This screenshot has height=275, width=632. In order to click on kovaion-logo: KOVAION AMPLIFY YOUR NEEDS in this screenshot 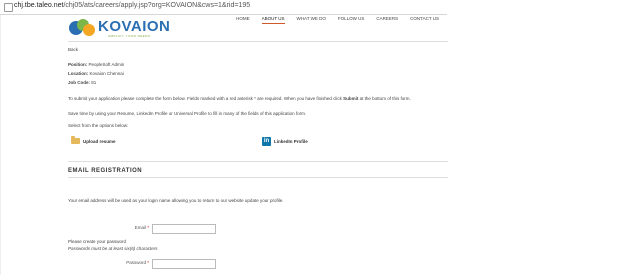, I will do `click(119, 28)`.